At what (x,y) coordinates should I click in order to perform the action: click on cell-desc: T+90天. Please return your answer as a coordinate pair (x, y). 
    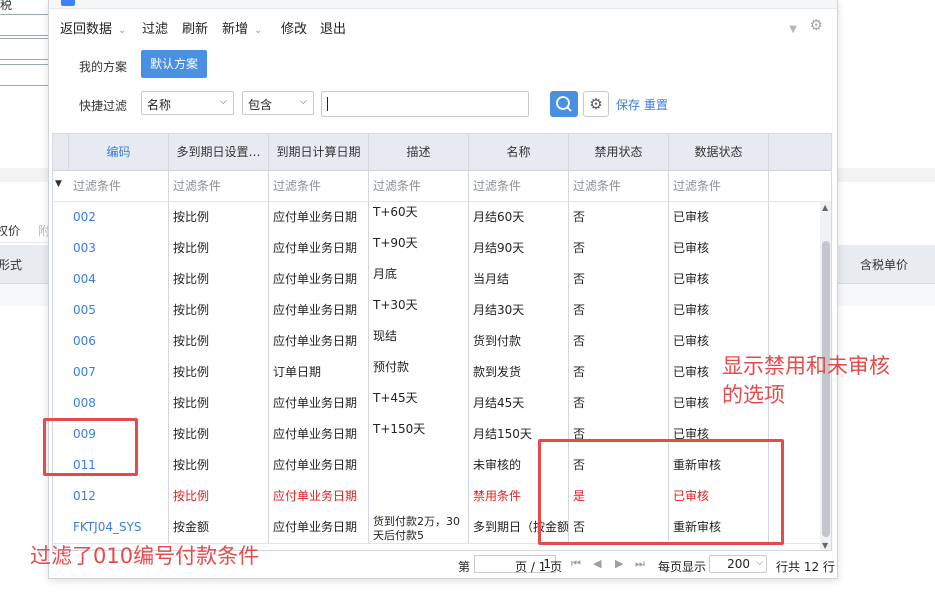
    Looking at the image, I should click on (419, 248).